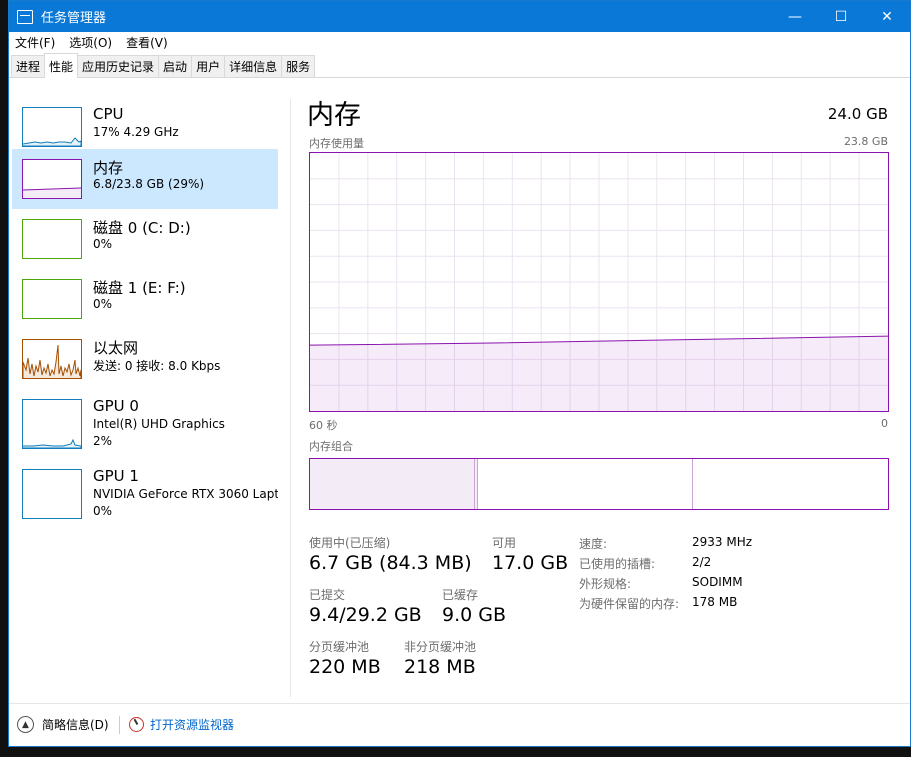 This screenshot has height=757, width=911. Describe the element at coordinates (25, 724) in the screenshot. I see `chevron-up-icon: ▲` at that location.